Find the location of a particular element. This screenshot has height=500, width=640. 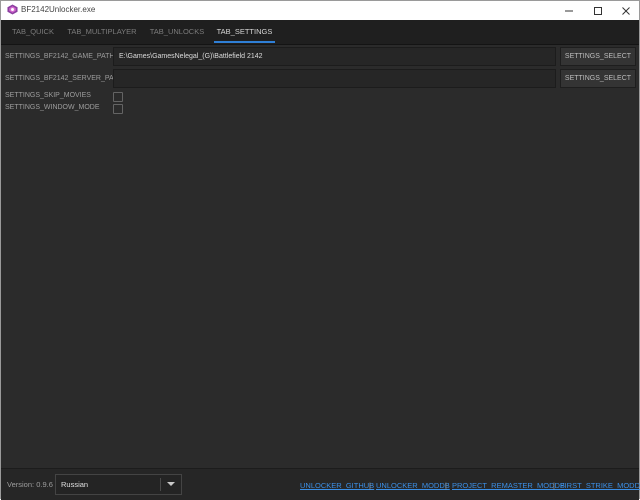

first-strike-moddb-link: FIRST_STRIKE_MODDB is located at coordinates (600, 485).